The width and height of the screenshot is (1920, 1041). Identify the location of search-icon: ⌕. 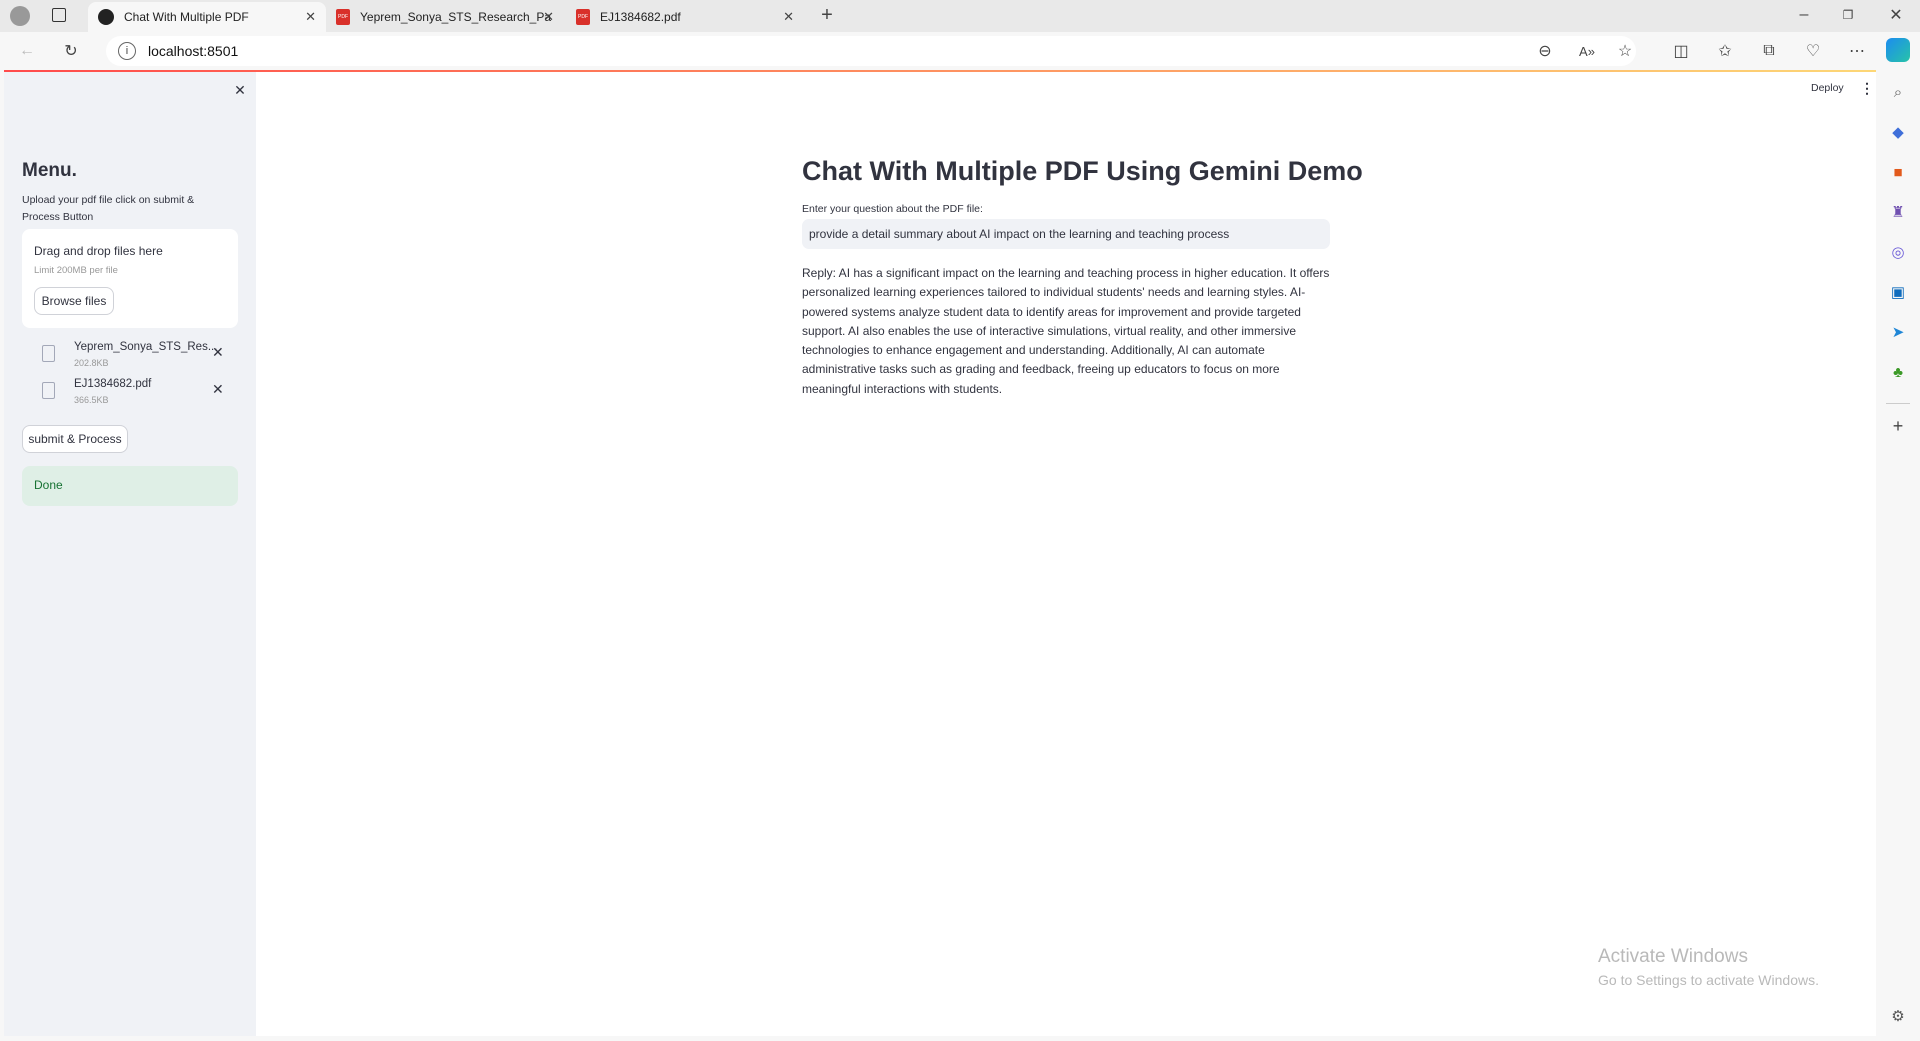
(1898, 92).